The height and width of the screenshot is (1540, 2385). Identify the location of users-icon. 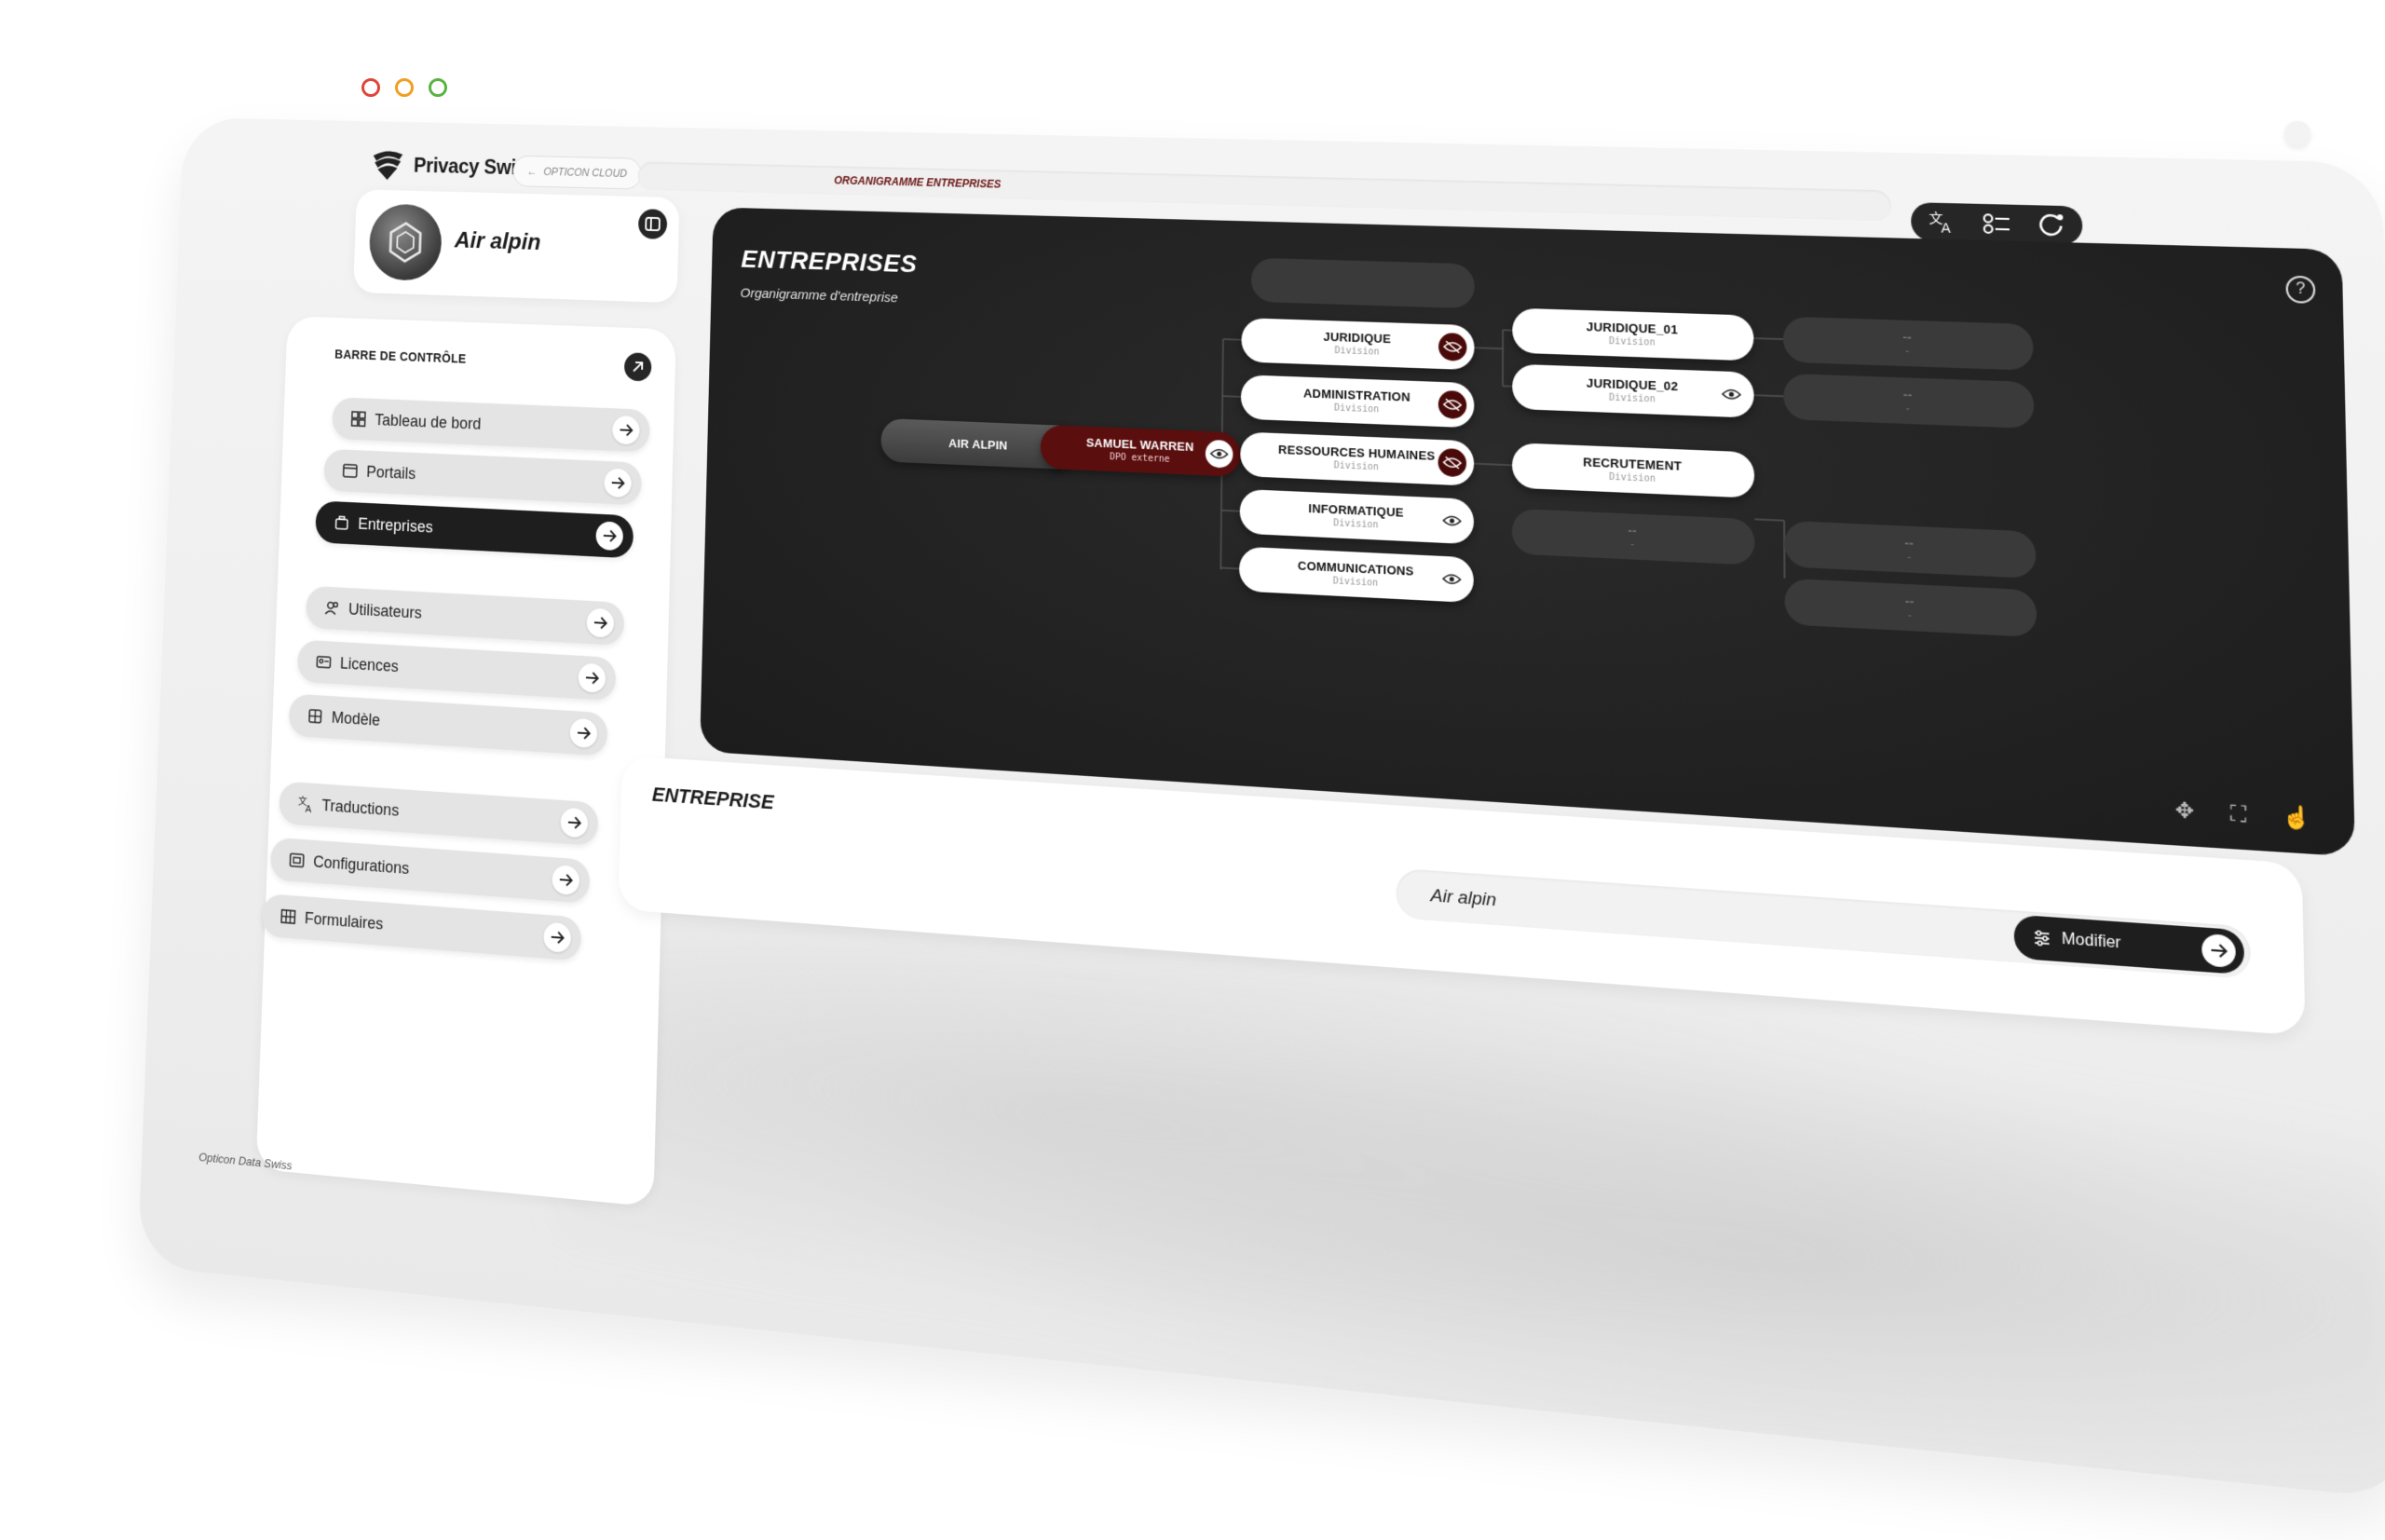
(332, 608).